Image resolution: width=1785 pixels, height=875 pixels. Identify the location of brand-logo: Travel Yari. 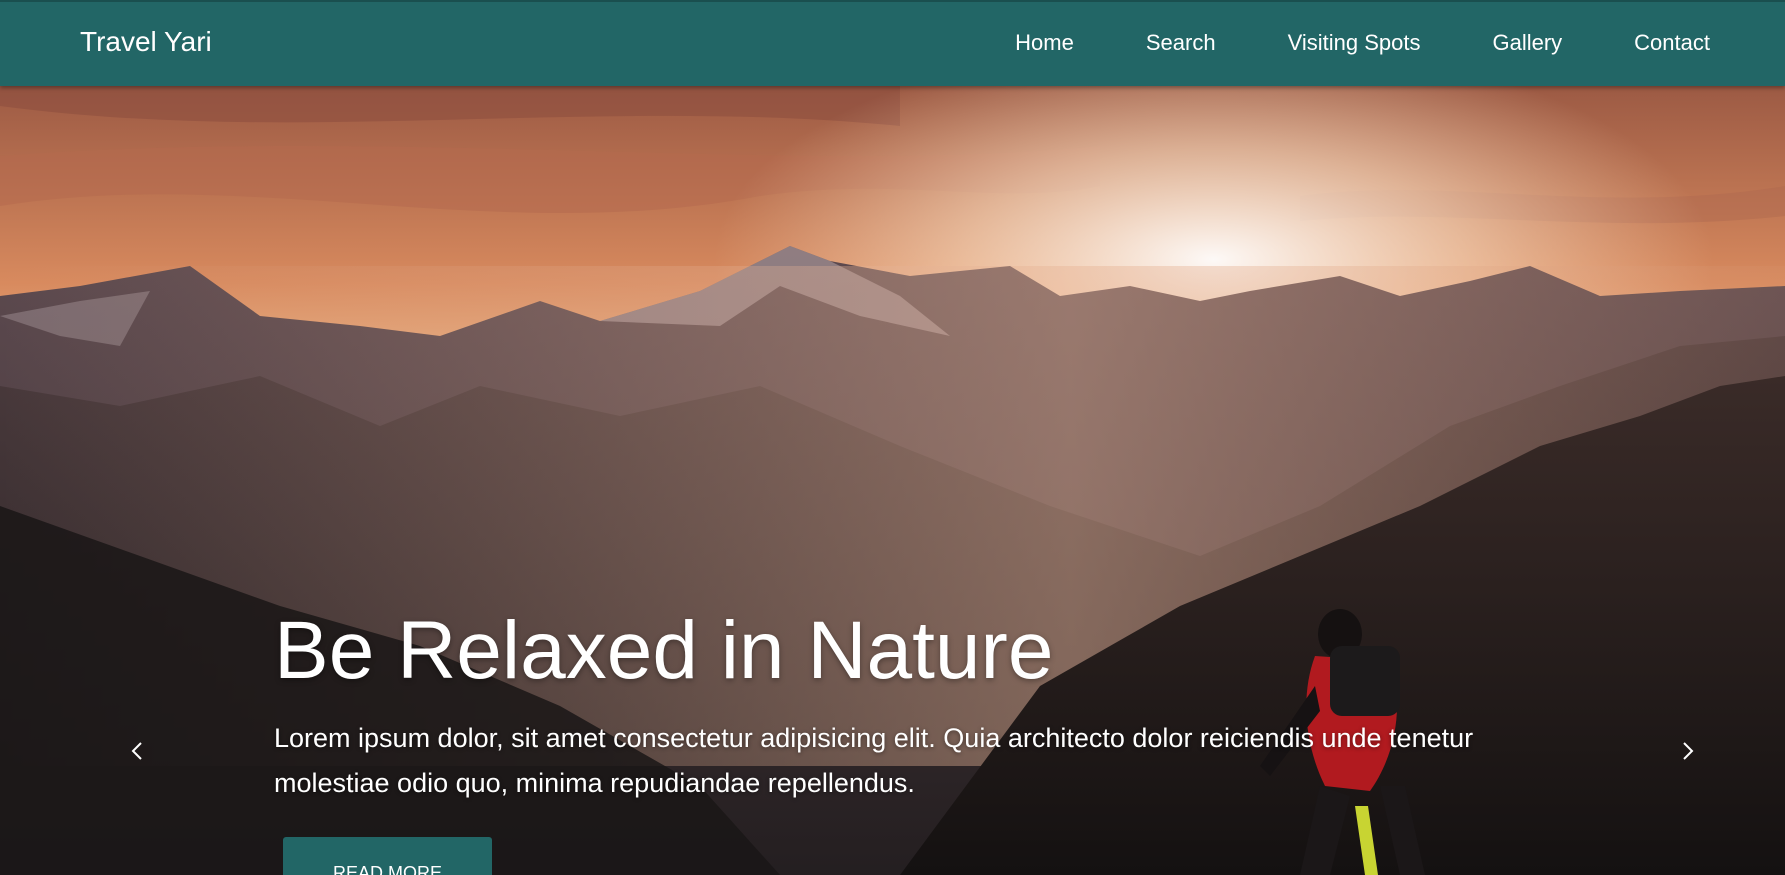
(146, 42).